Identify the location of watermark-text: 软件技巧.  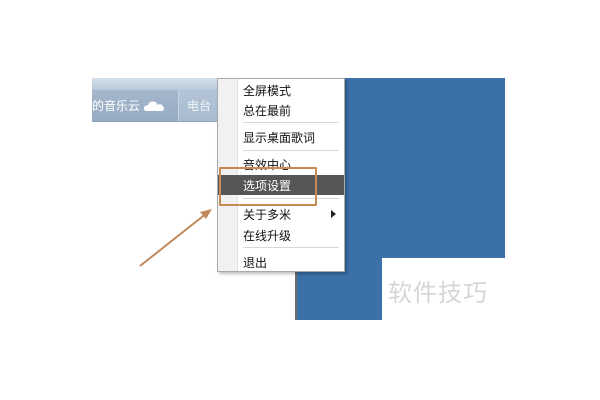
(438, 293).